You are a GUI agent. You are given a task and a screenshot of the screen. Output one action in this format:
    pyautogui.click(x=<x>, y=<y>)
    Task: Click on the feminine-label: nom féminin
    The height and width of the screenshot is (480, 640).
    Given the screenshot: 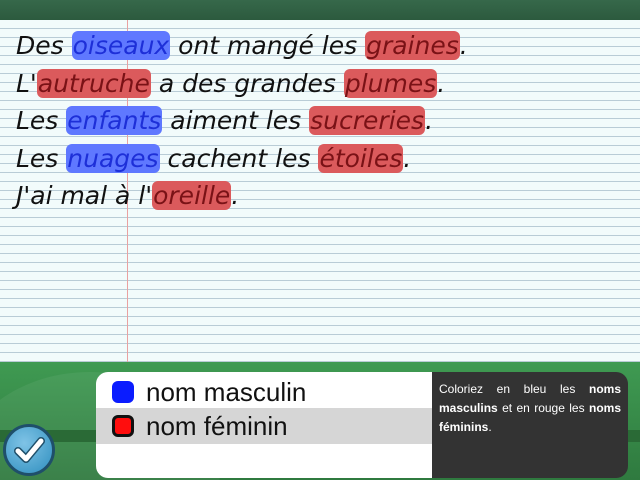 What is the action you would take?
    pyautogui.click(x=217, y=425)
    